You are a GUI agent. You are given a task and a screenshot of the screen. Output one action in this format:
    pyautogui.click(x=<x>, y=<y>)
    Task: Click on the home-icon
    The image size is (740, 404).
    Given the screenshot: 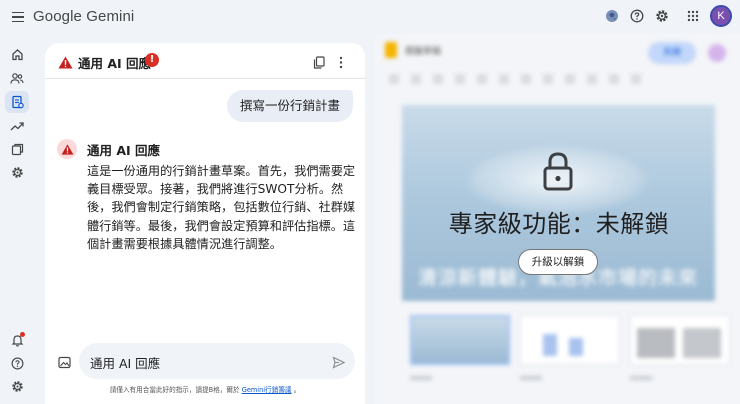 What is the action you would take?
    pyautogui.click(x=17, y=54)
    